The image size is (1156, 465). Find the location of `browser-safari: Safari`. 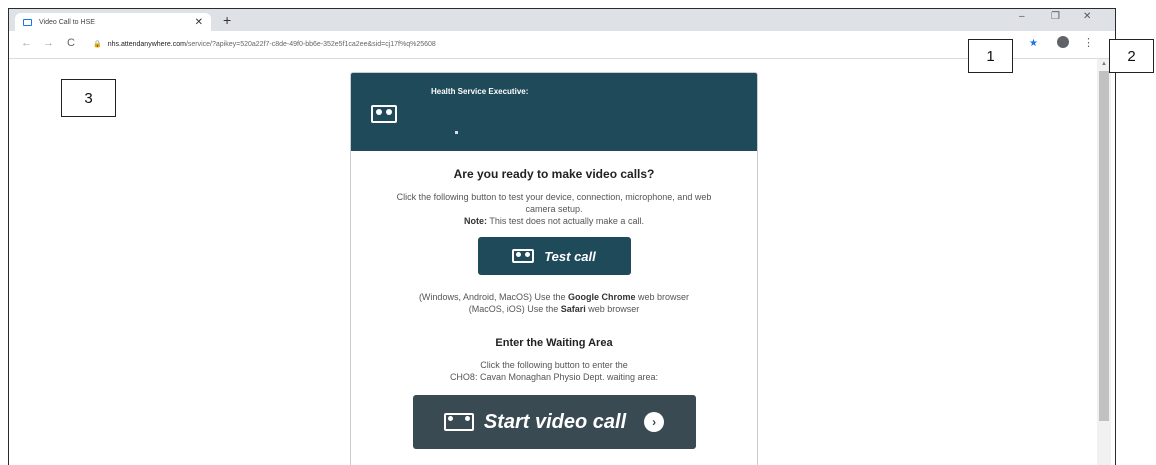

browser-safari: Safari is located at coordinates (573, 309).